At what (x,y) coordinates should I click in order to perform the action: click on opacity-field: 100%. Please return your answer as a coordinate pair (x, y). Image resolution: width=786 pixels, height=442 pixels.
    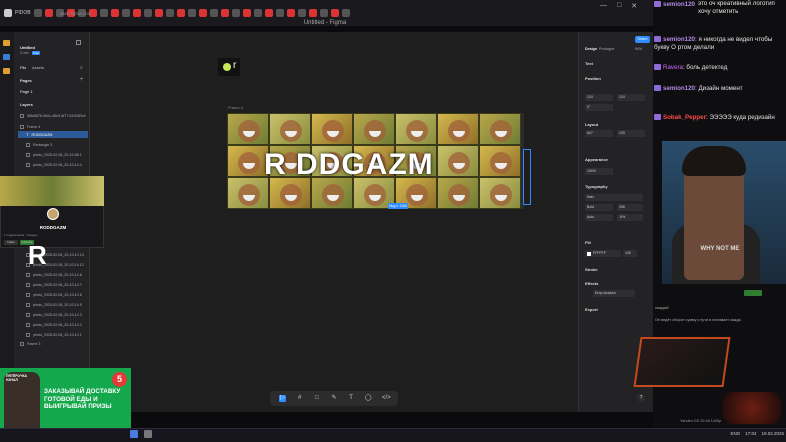
    Looking at the image, I should click on (599, 171).